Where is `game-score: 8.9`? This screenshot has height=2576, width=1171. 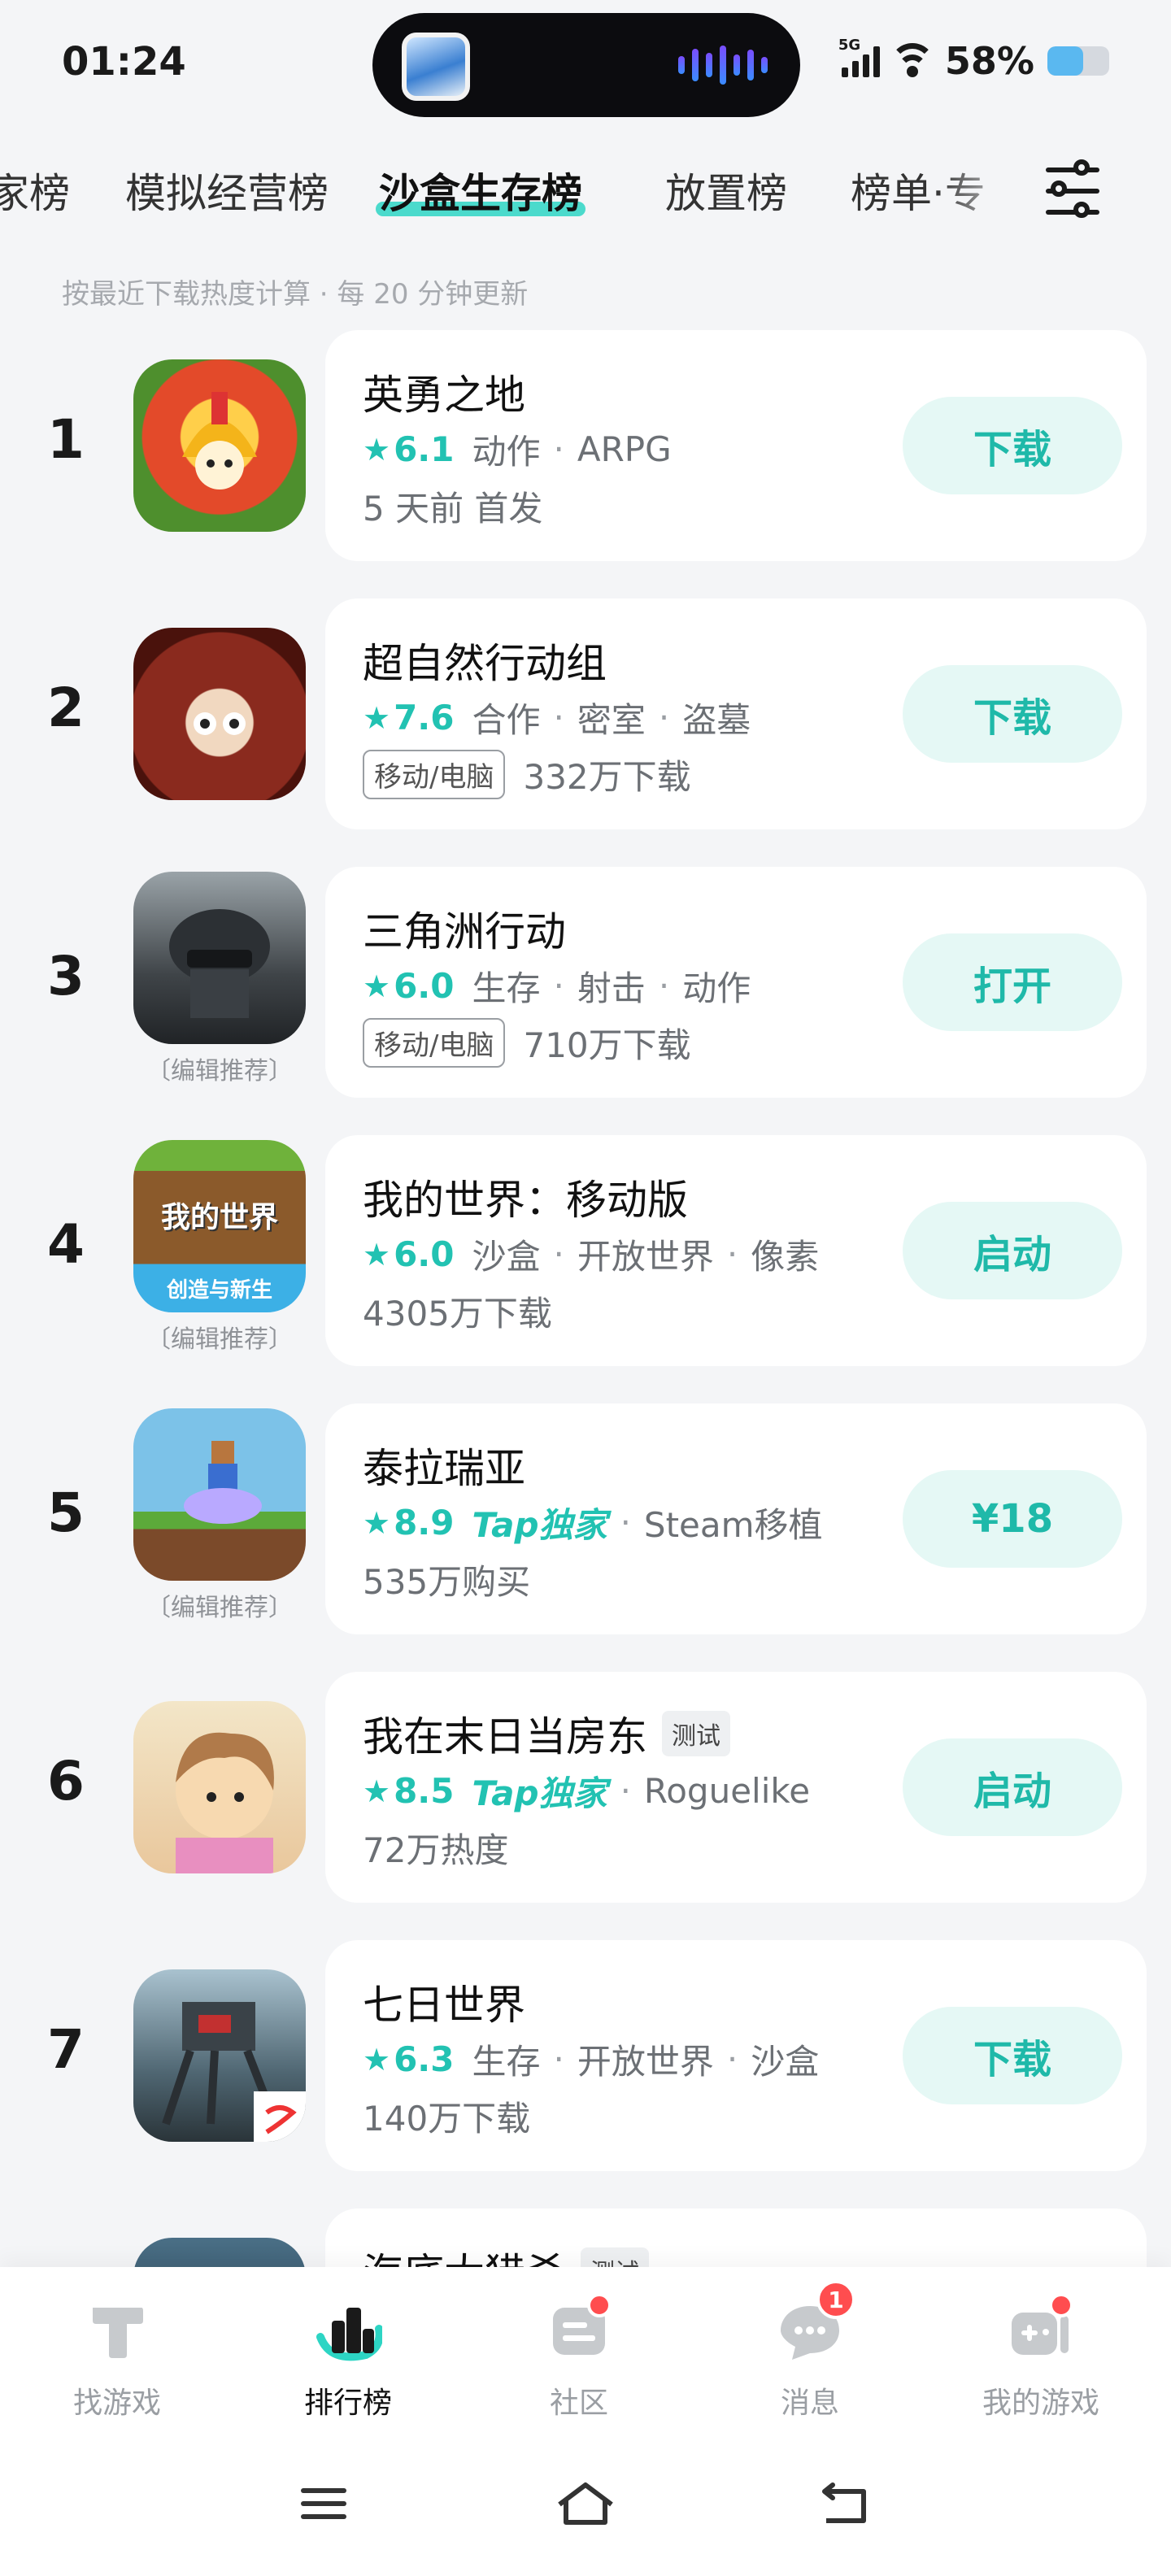 game-score: 8.9 is located at coordinates (425, 1523).